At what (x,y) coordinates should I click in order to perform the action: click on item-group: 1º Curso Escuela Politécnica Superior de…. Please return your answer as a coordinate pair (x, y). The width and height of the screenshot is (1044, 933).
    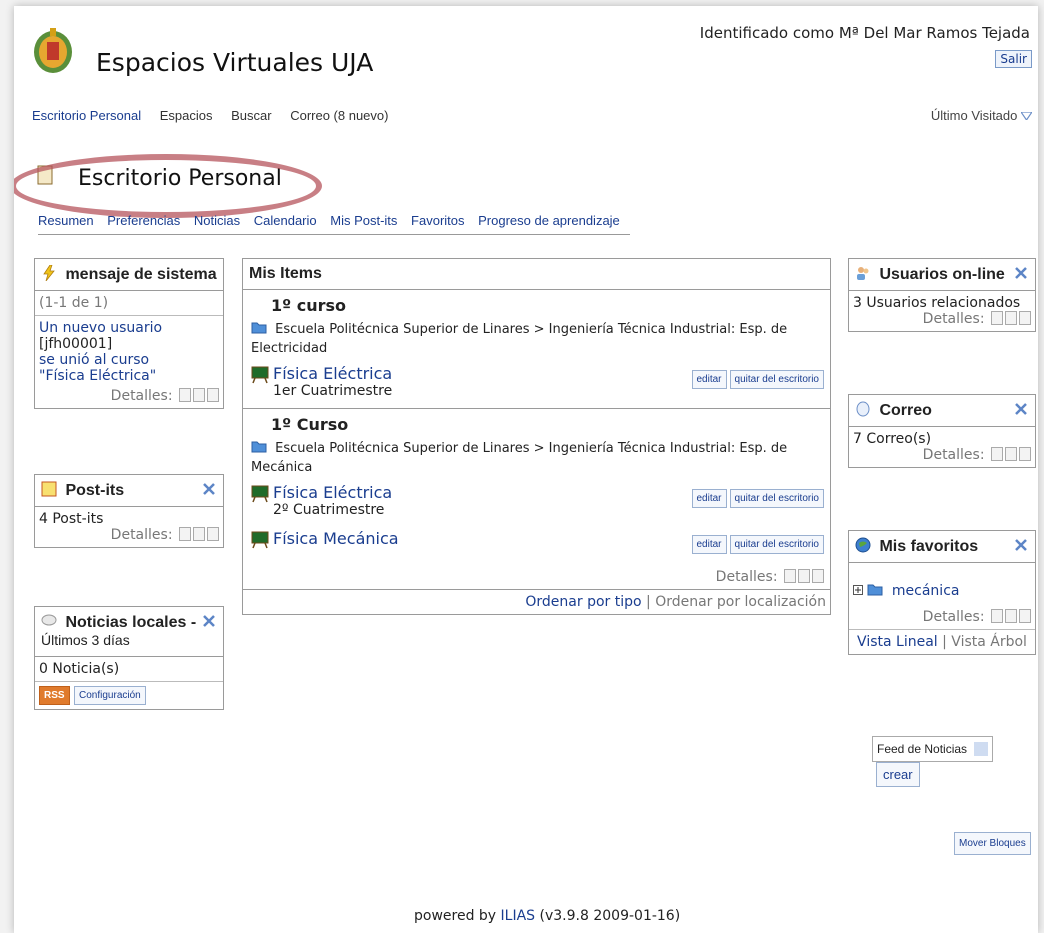
    Looking at the image, I should click on (536, 499).